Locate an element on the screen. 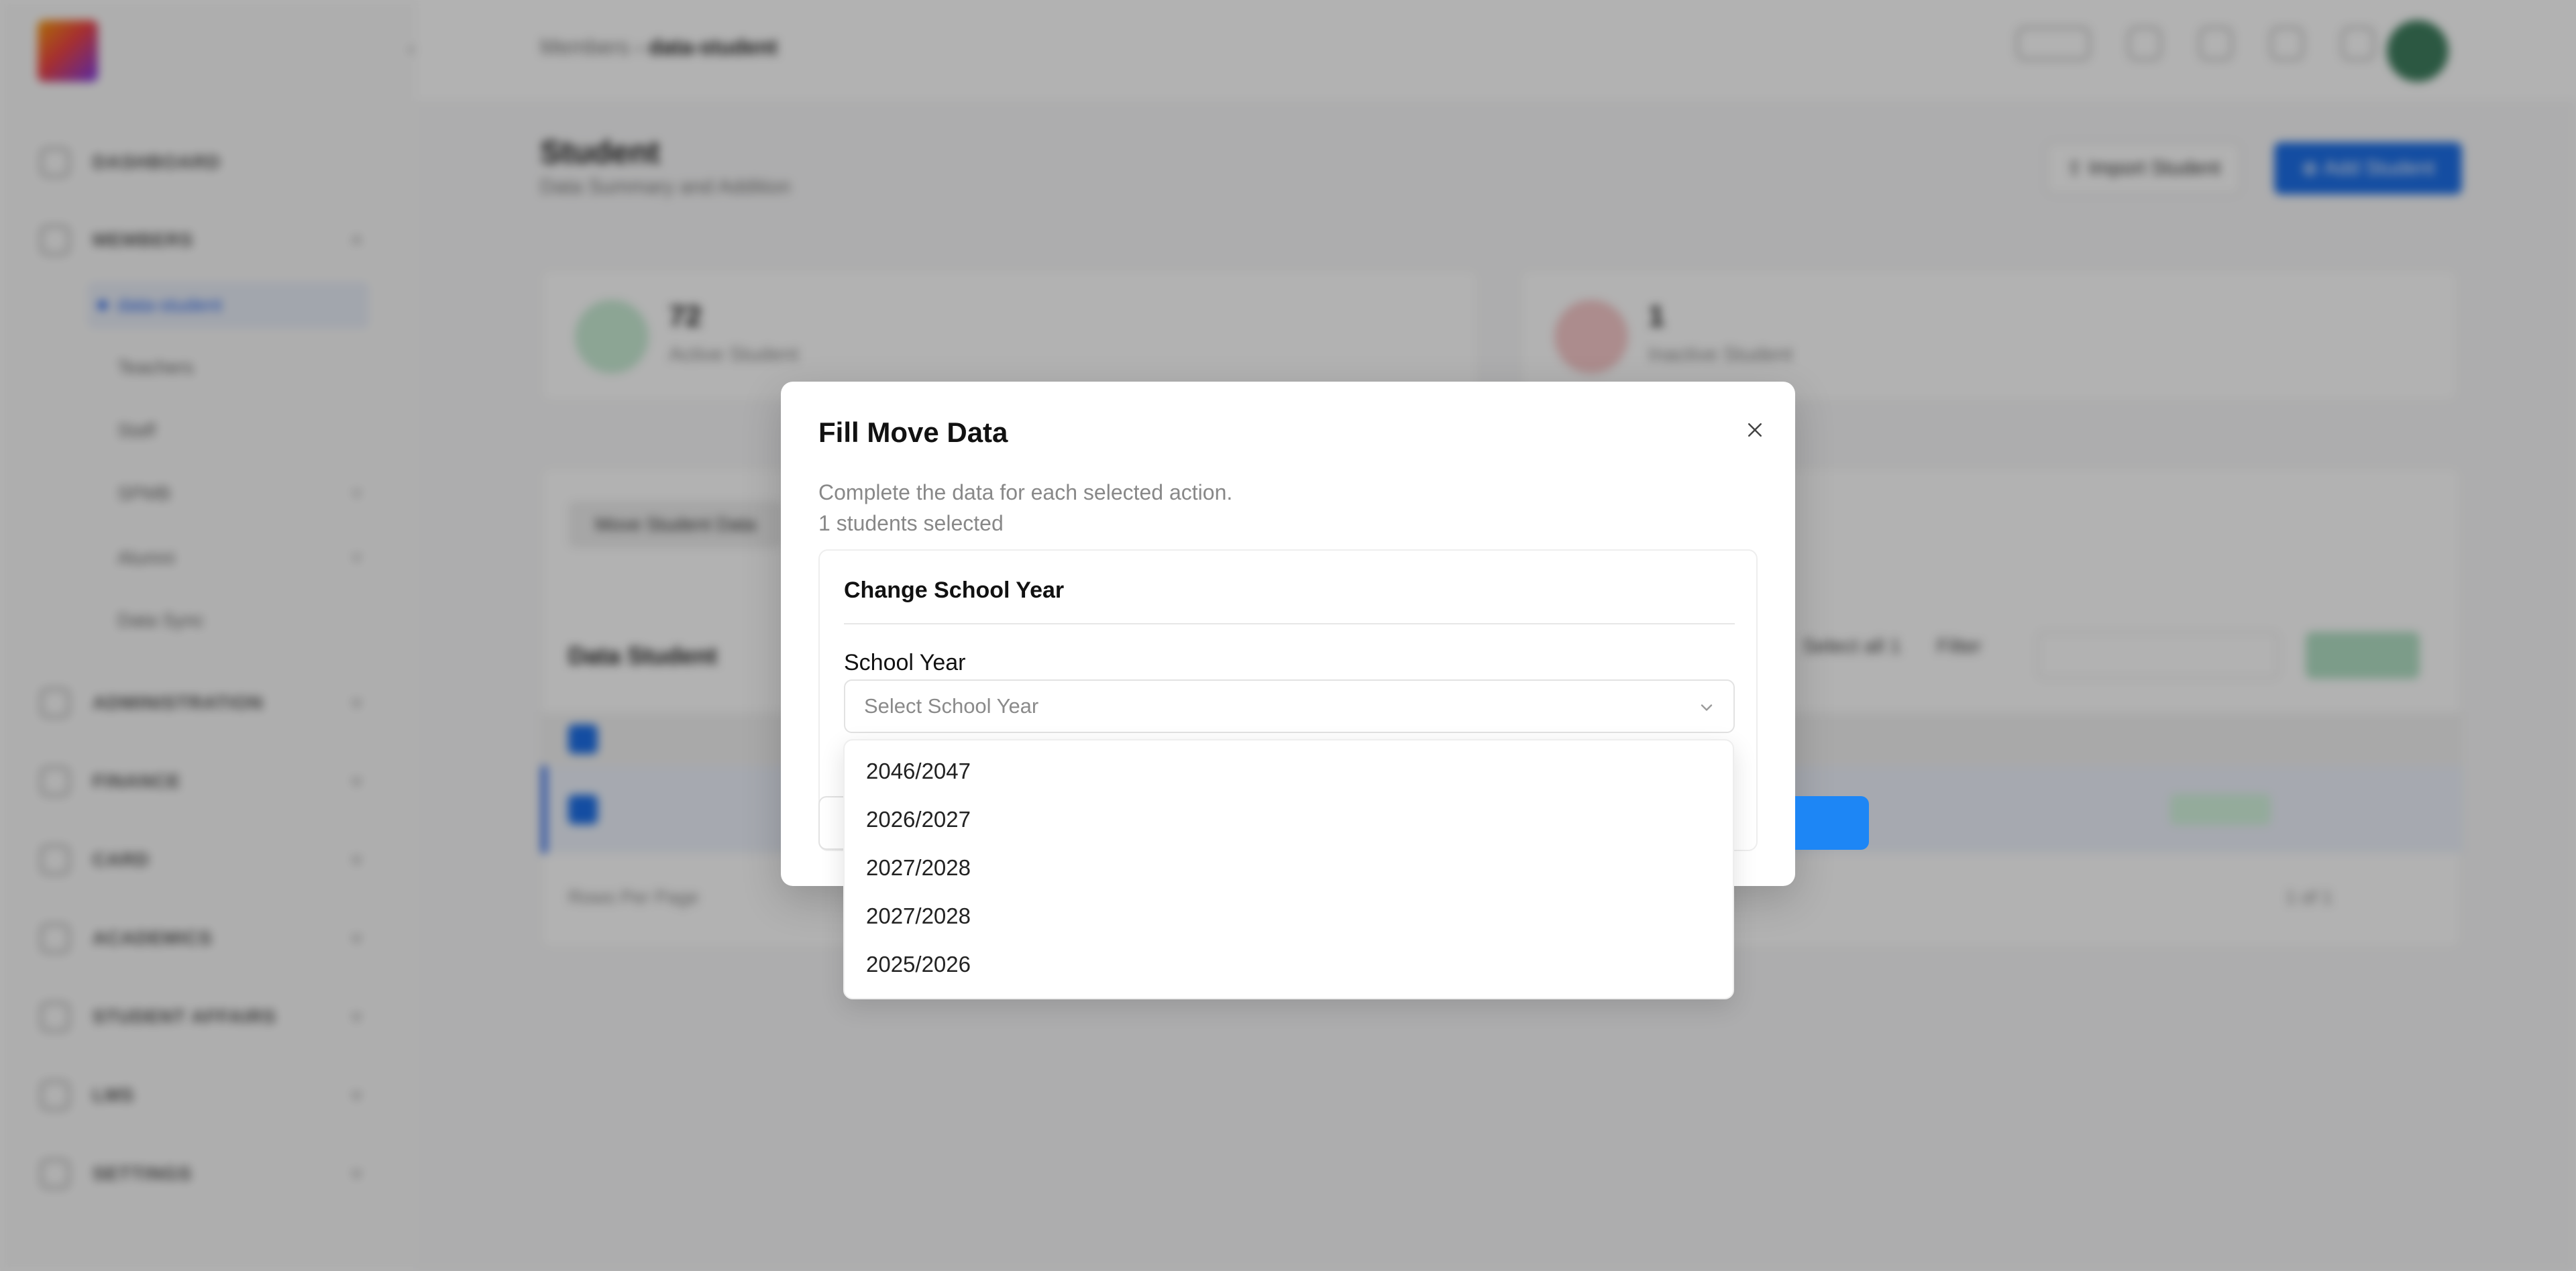 The image size is (2576, 1271). selected-count-text: 1 students selected is located at coordinates (911, 523).